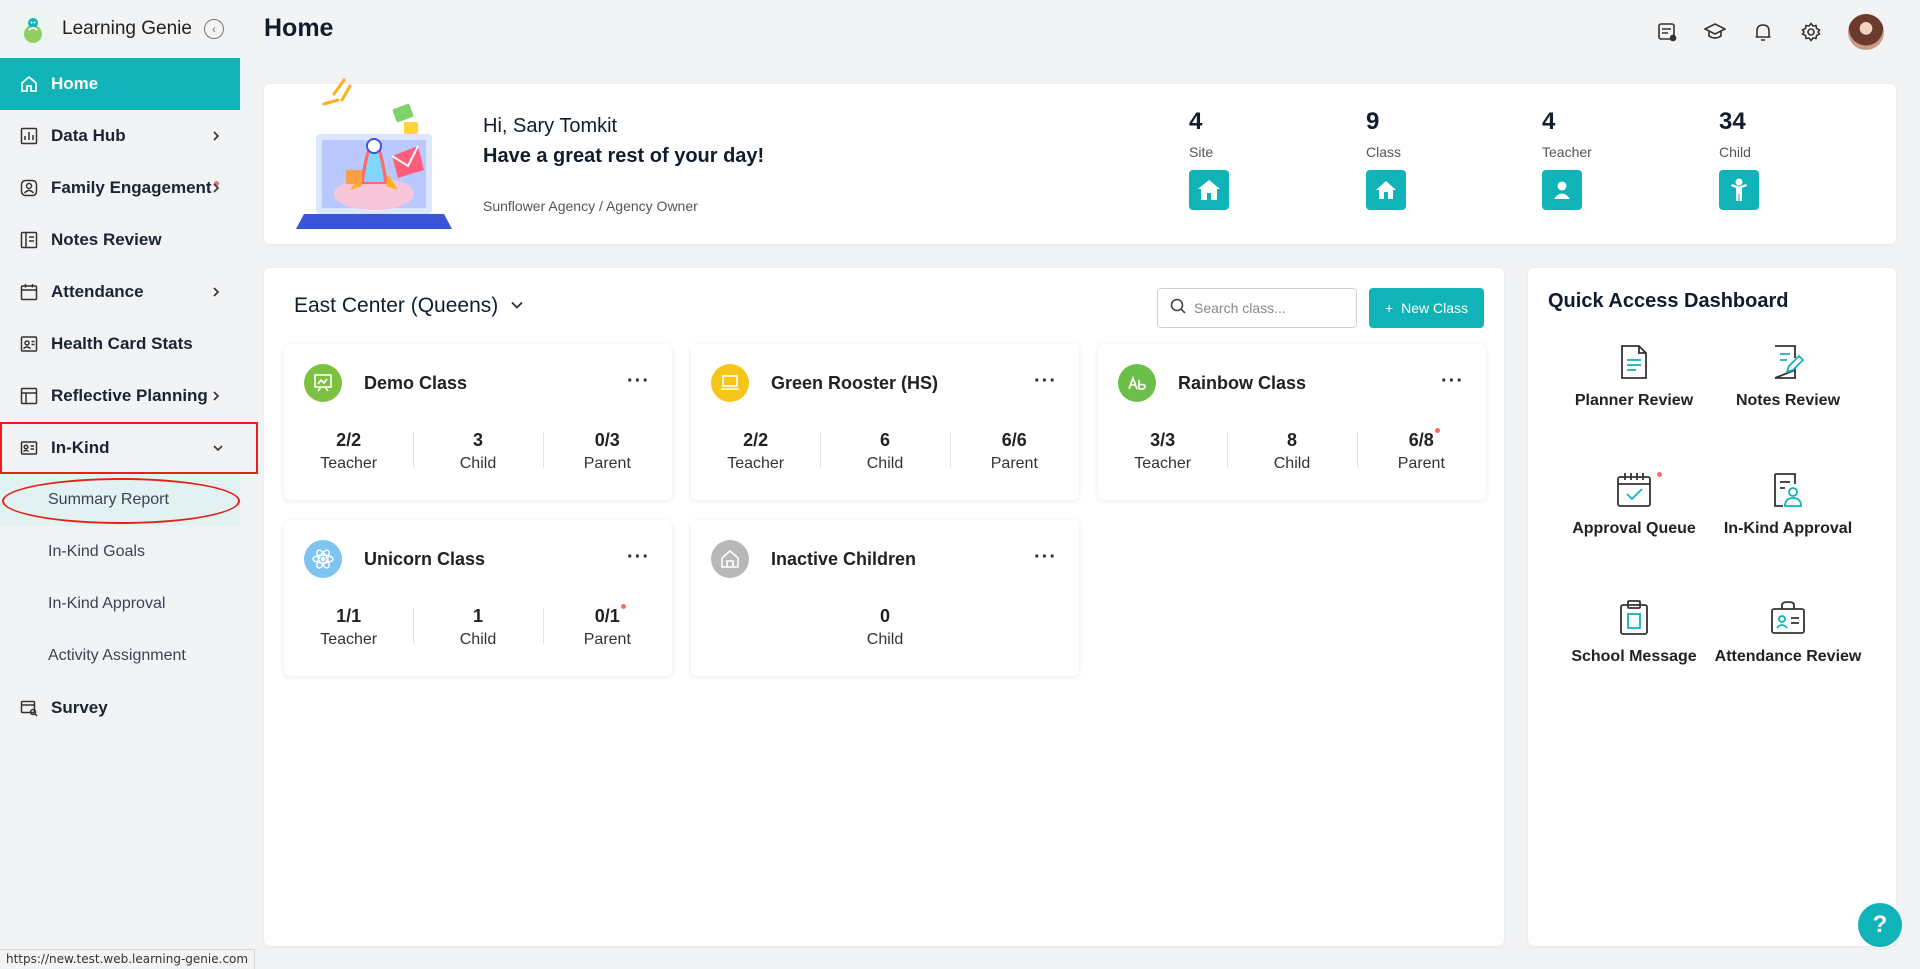 The height and width of the screenshot is (969, 1920). Describe the element at coordinates (117, 655) in the screenshot. I see `sidebar-subitem-label: Activity Assignment` at that location.